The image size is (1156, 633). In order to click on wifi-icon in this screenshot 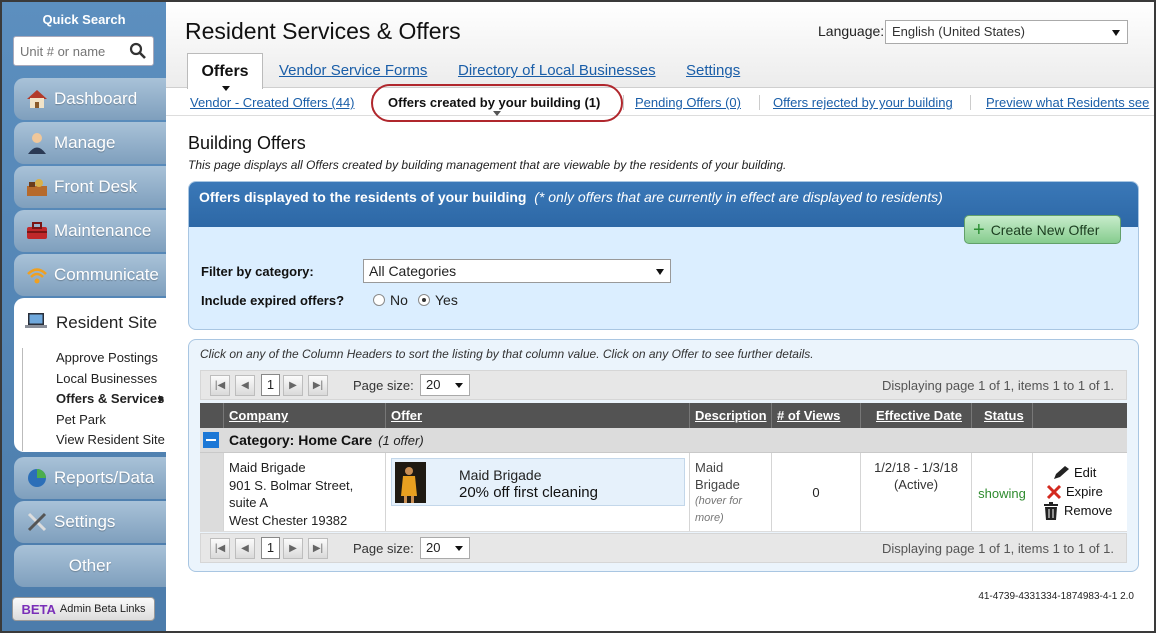, I will do `click(37, 275)`.